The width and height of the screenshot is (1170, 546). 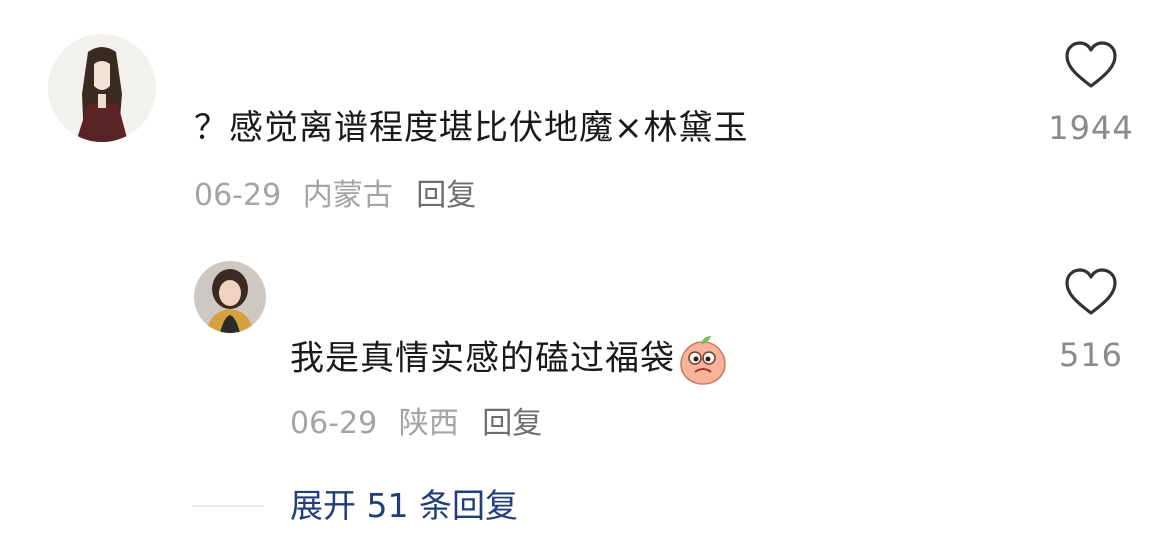 What do you see at coordinates (471, 128) in the screenshot?
I see `comment-text: ？感觉离谱程度堪比伏地魔×林黛玉` at bounding box center [471, 128].